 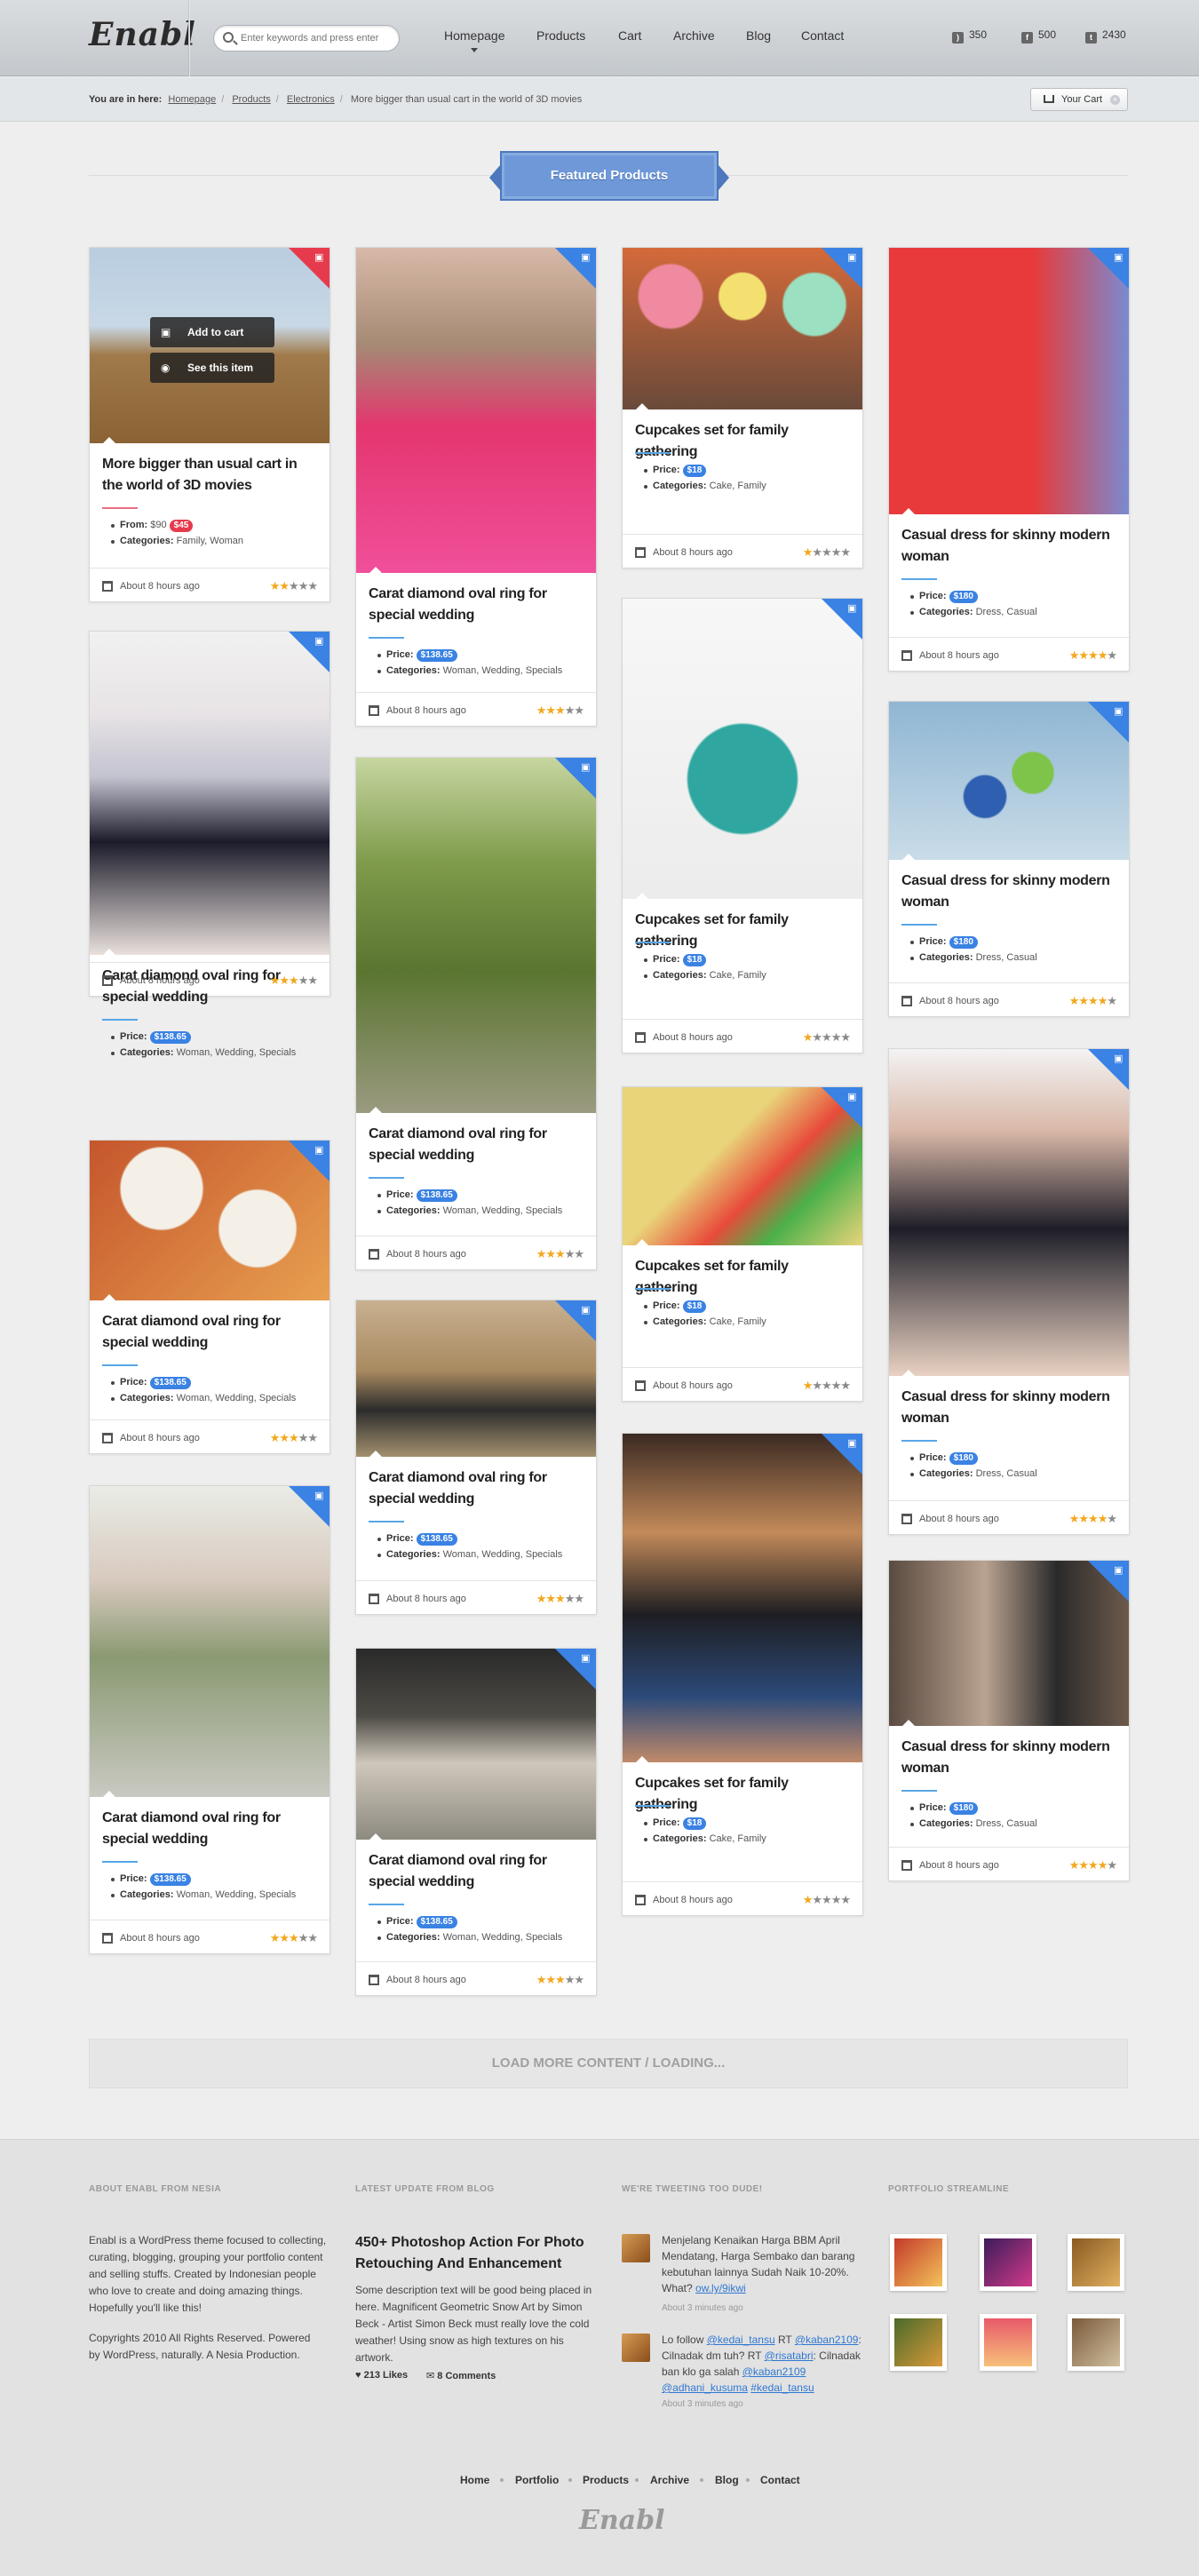 What do you see at coordinates (381, 2375) in the screenshot?
I see `blog-likes: ♥ 213 Likes` at bounding box center [381, 2375].